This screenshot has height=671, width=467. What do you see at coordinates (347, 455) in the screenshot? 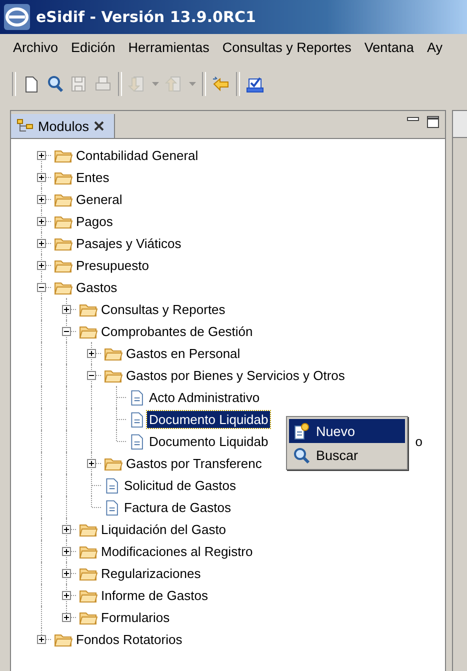
I see `context-menu-item: Buscar` at bounding box center [347, 455].